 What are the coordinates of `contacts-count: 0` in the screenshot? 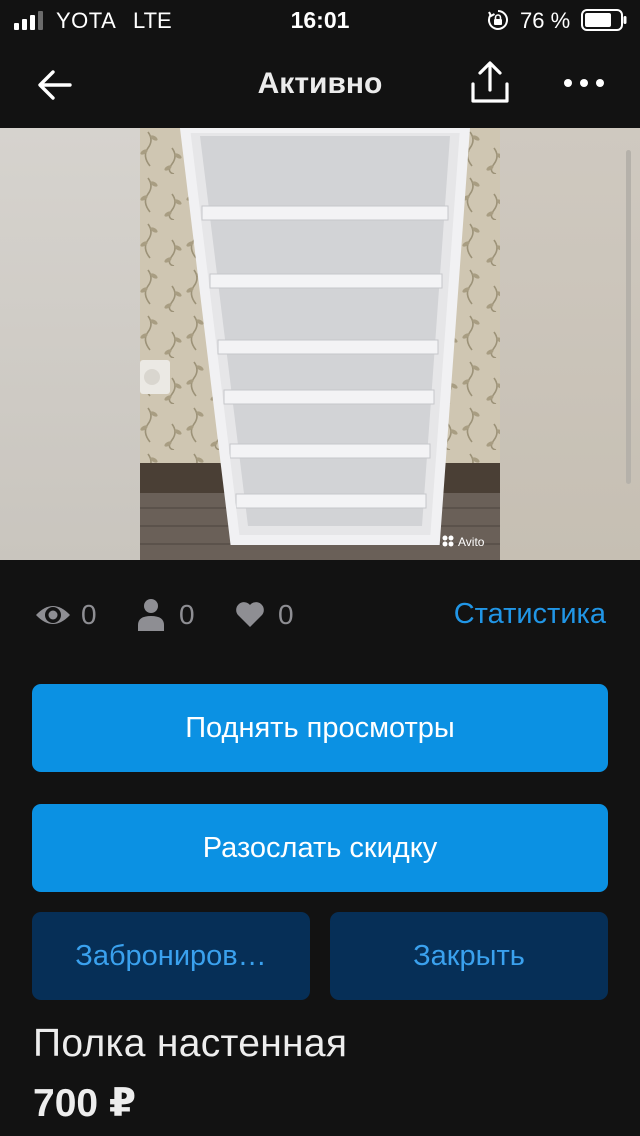 It's located at (187, 614).